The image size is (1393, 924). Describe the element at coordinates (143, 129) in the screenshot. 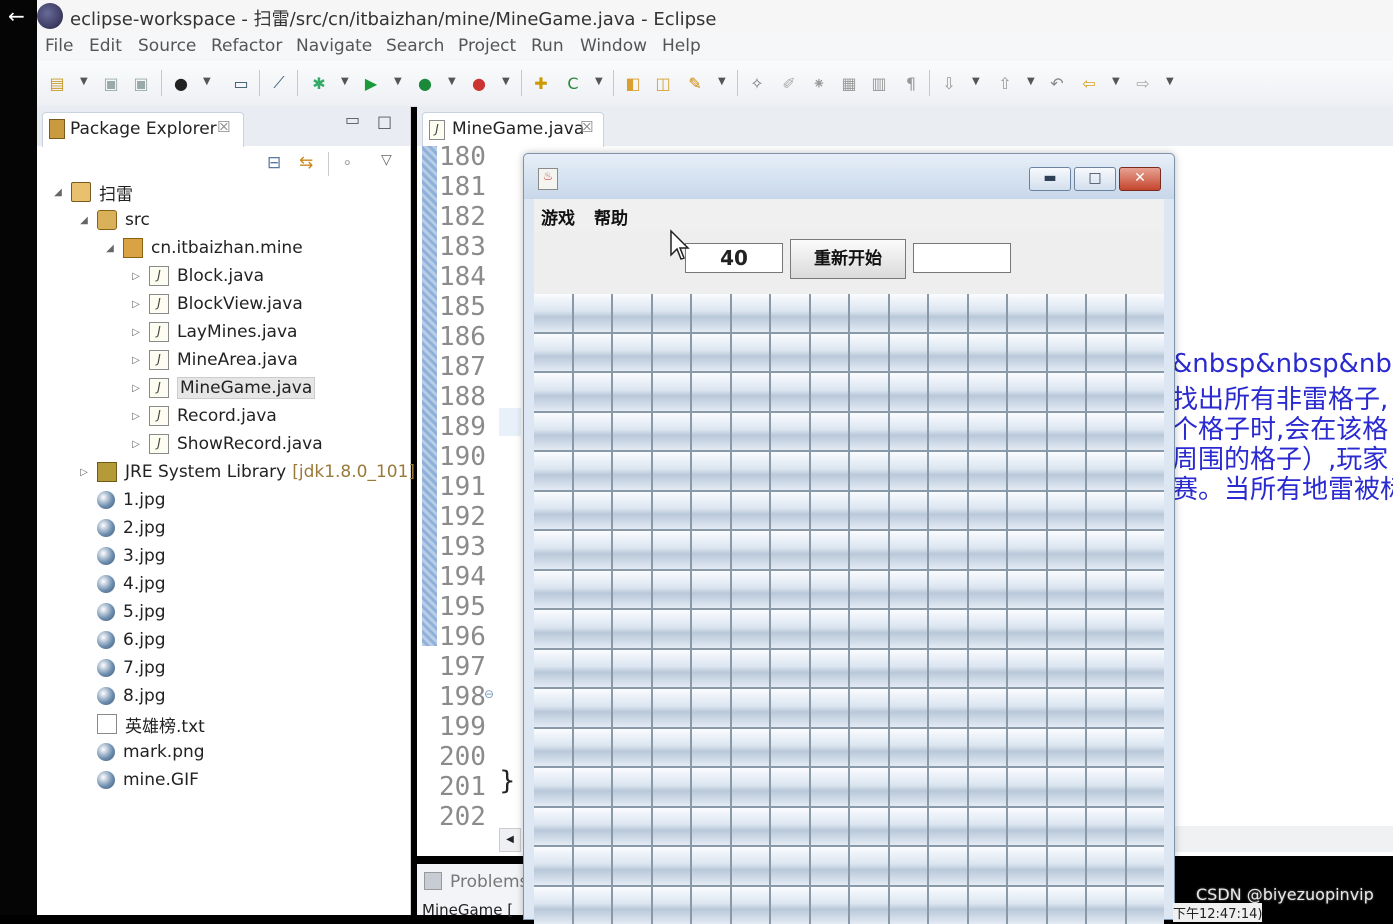

I see `tab-package-explorer: Package Explorer ☒` at that location.